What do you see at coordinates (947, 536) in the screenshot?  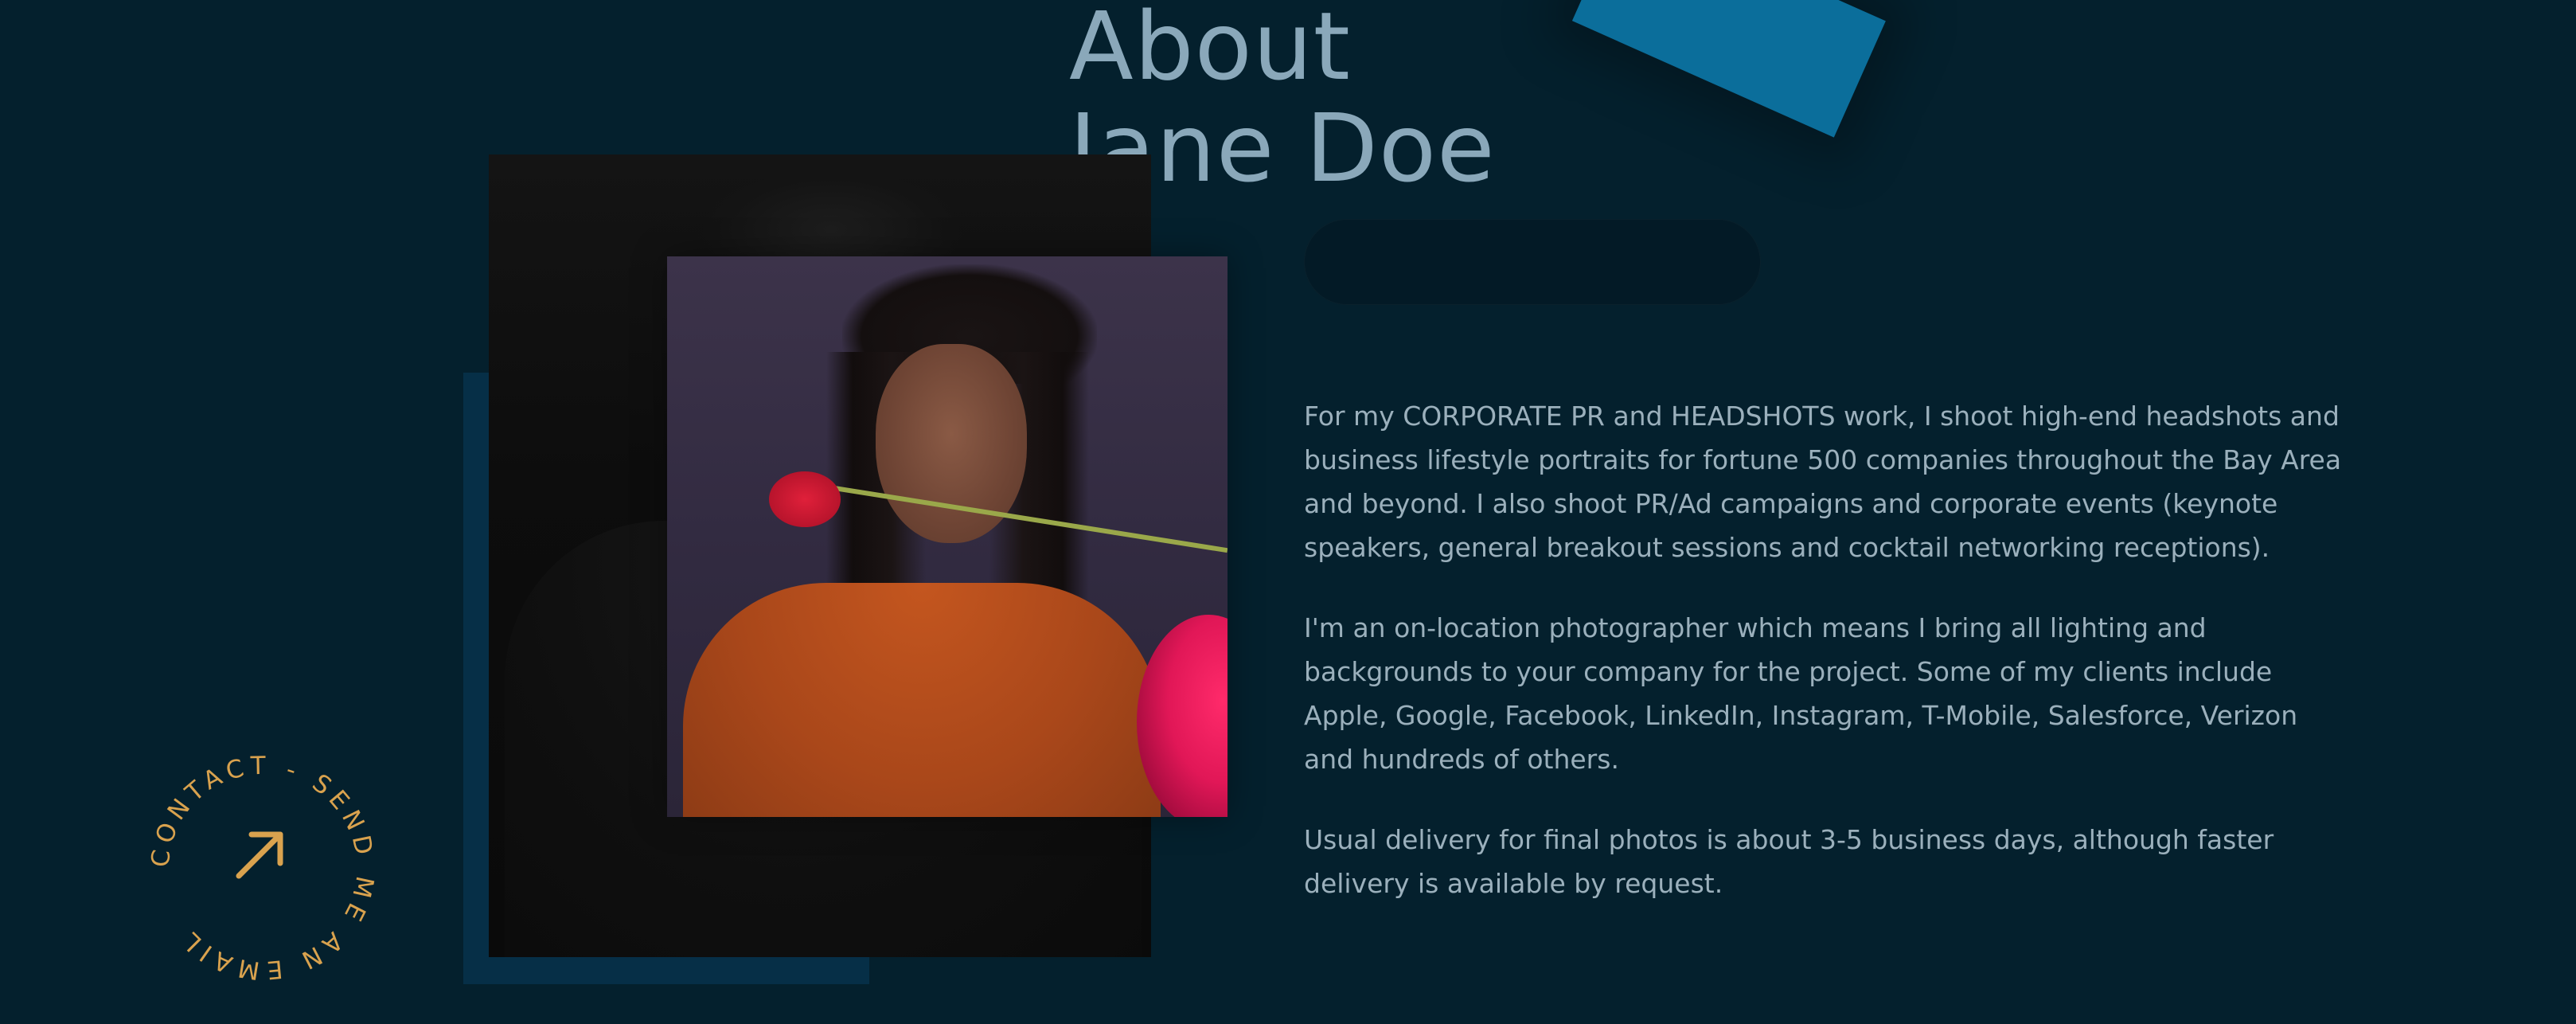 I see `portrait-photo-main` at bounding box center [947, 536].